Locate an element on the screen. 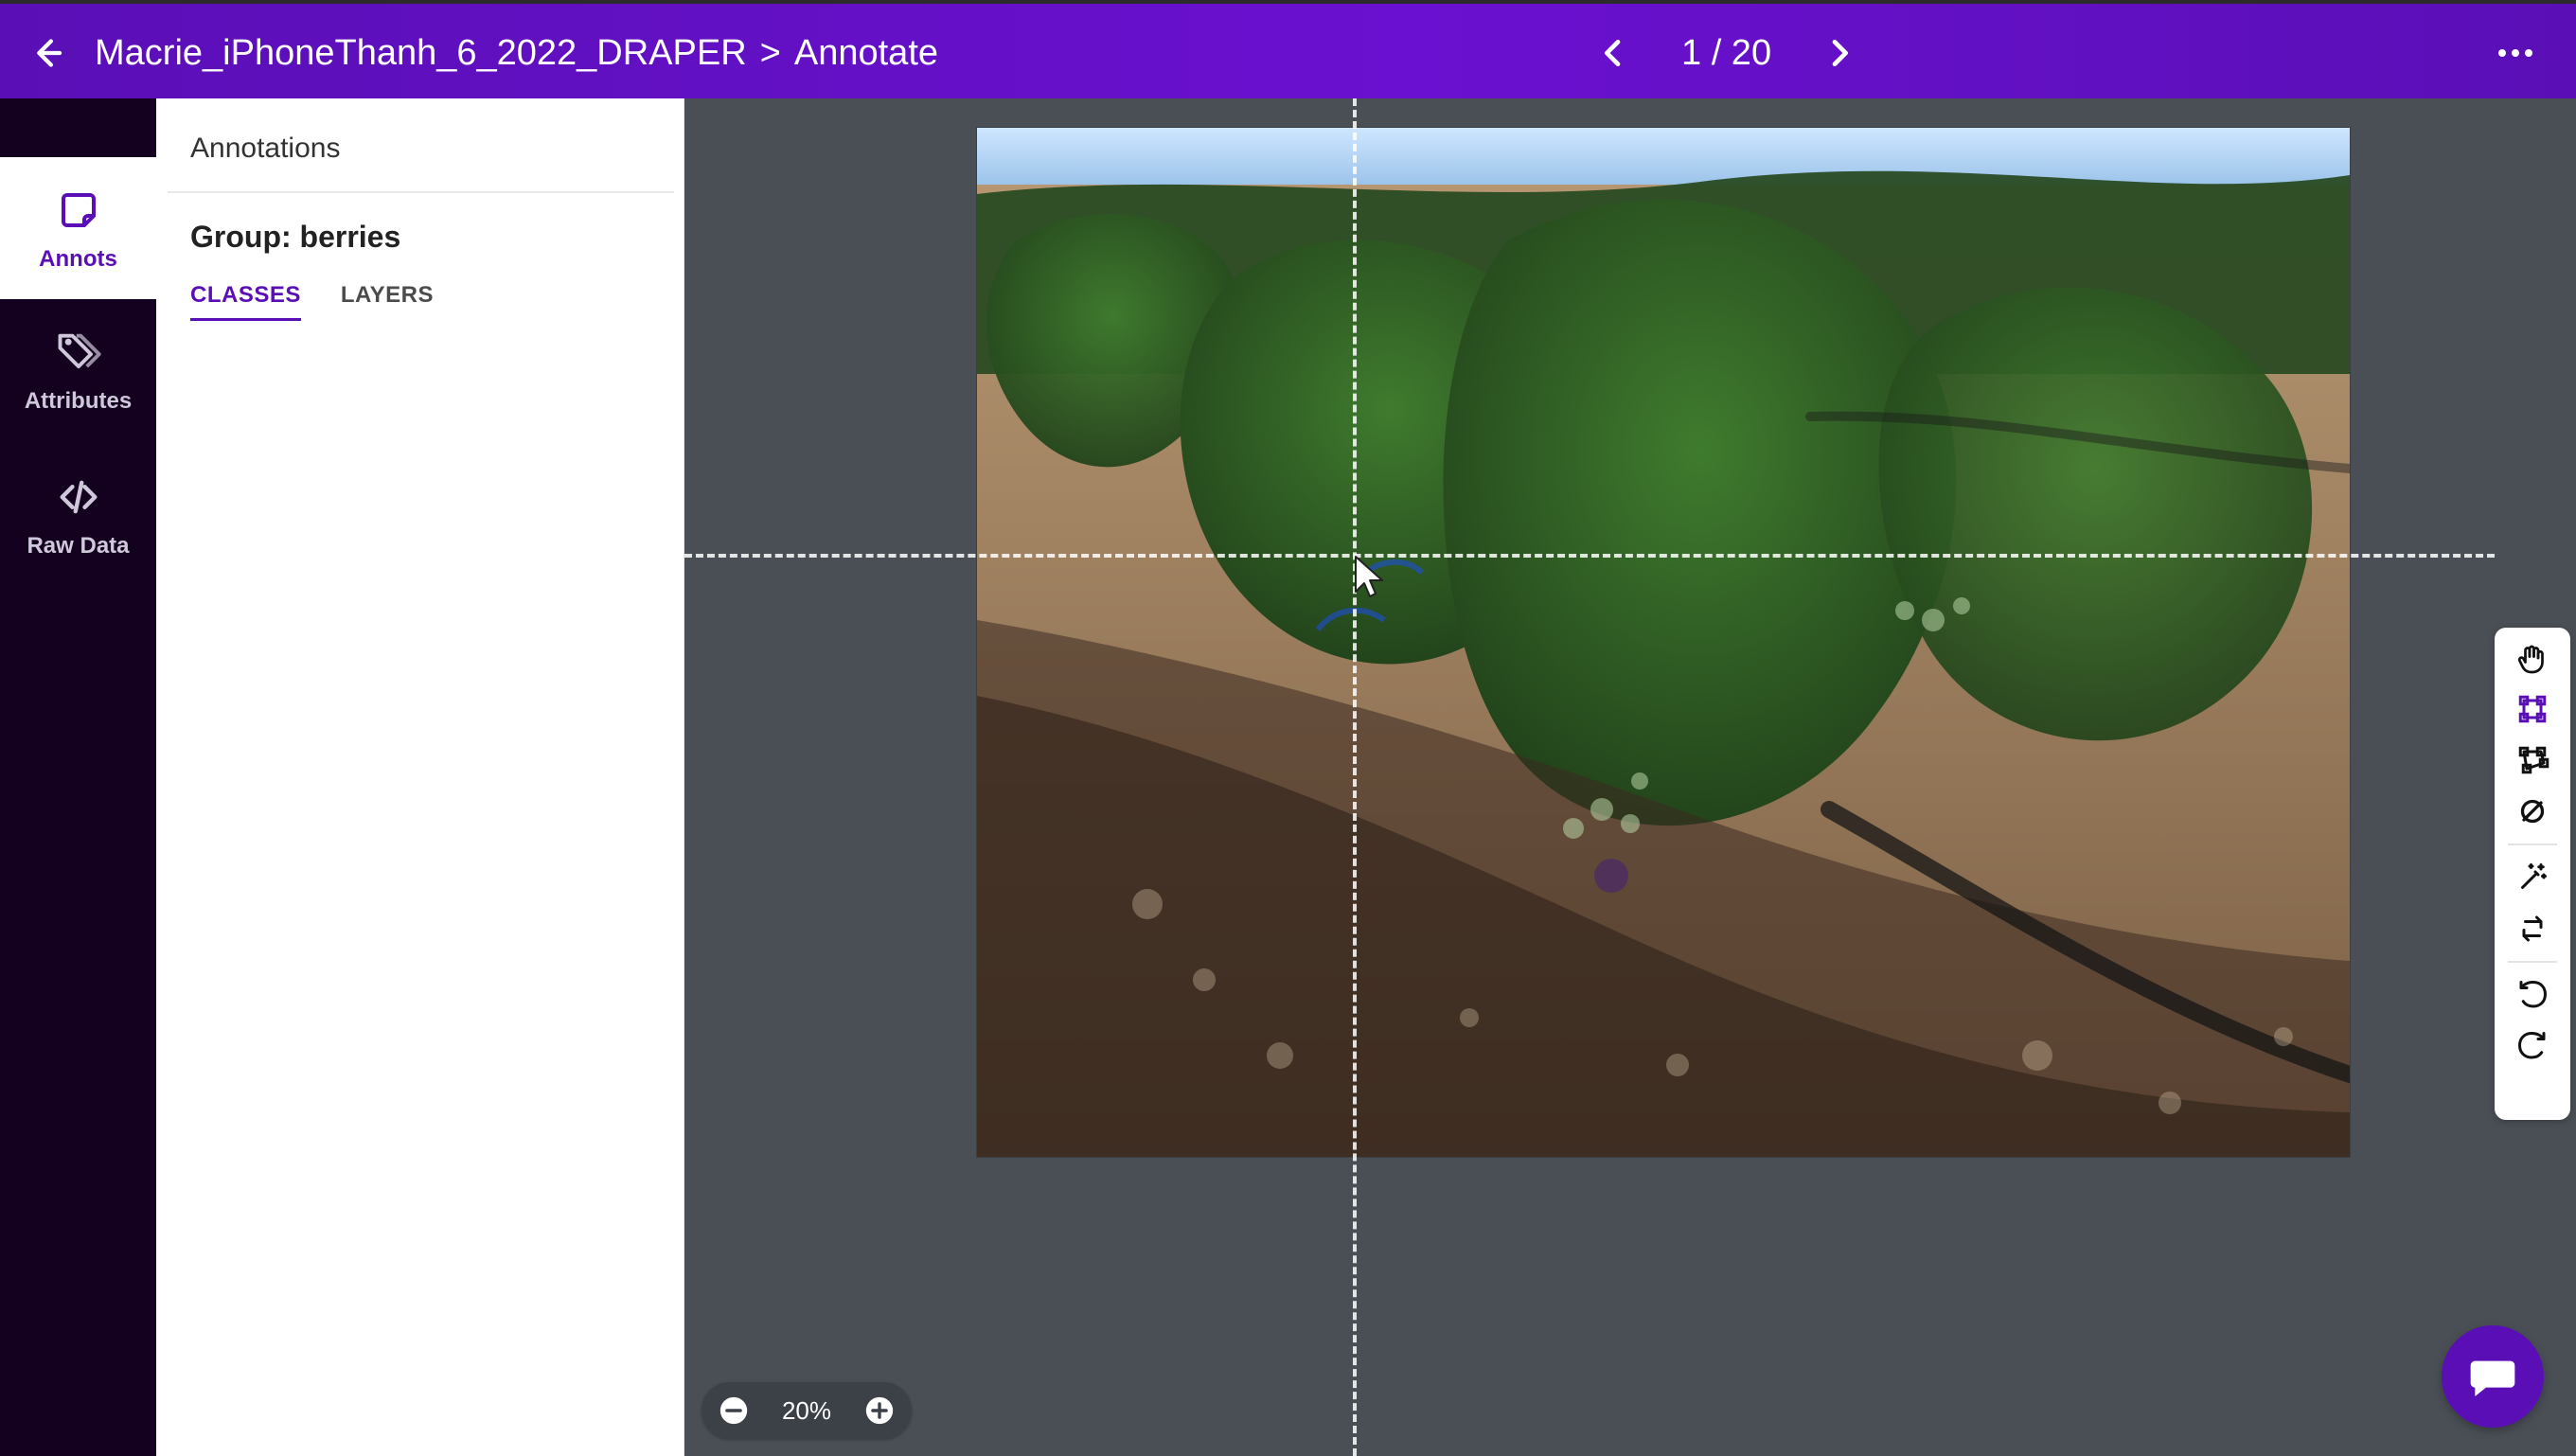  note-icon is located at coordinates (78, 210).